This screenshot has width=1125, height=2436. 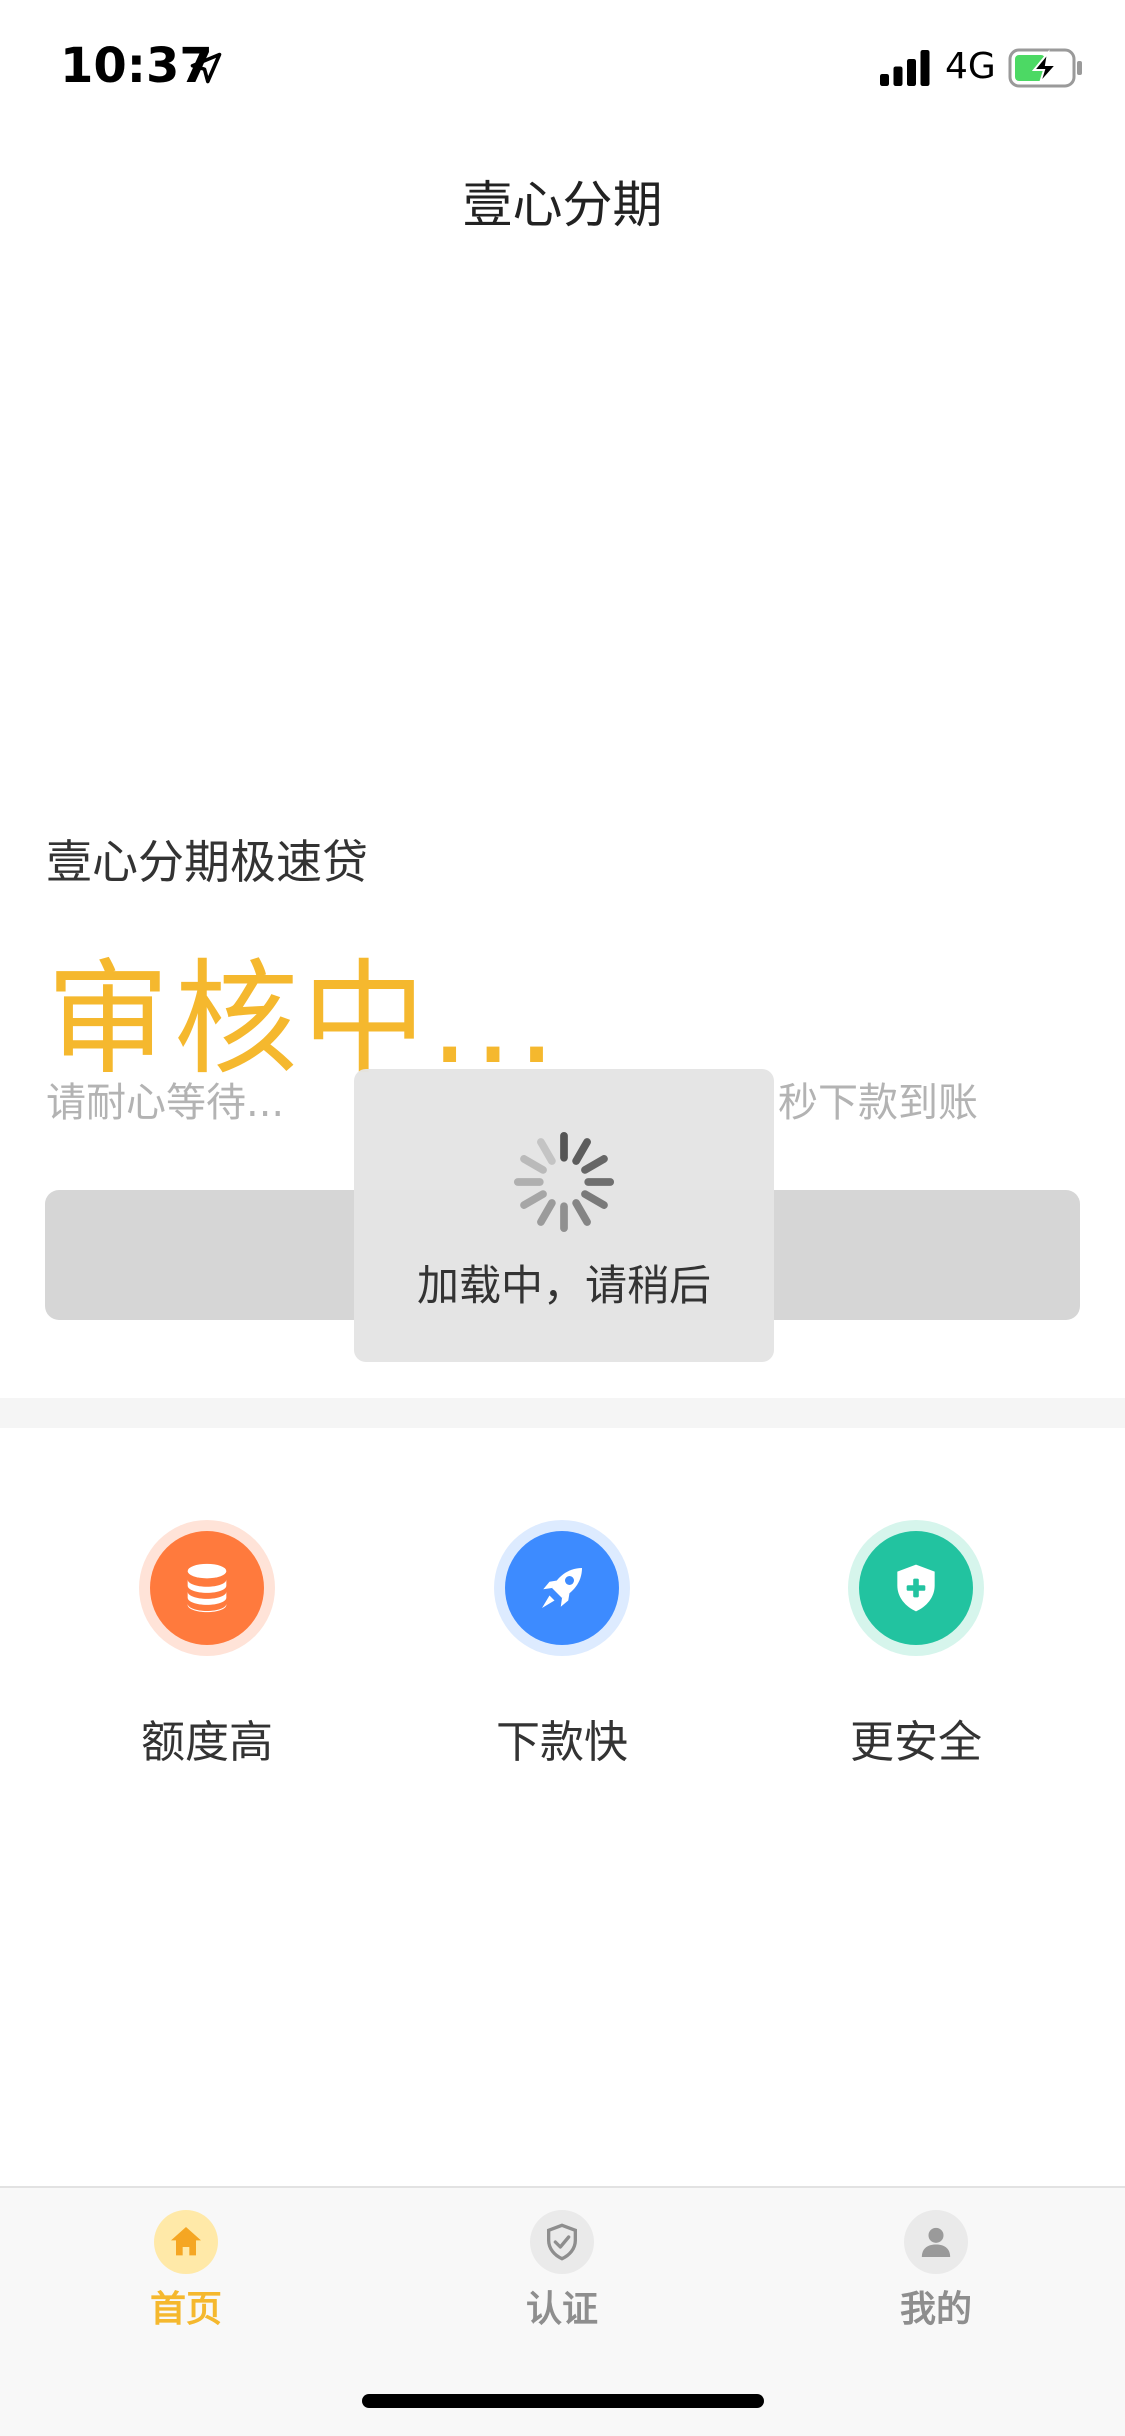 What do you see at coordinates (207, 862) in the screenshot?
I see `product-name: 壹心分期极速贷` at bounding box center [207, 862].